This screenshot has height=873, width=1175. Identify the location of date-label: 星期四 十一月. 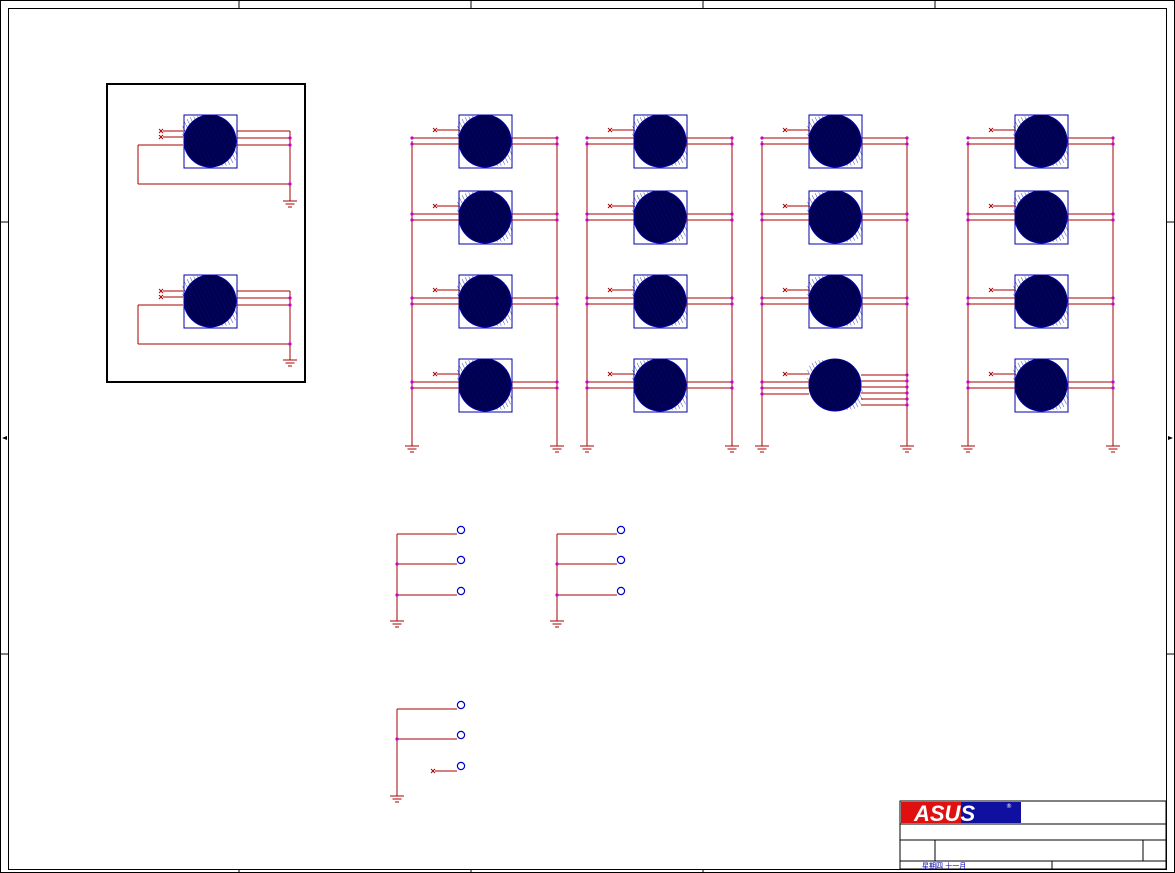
(944, 865).